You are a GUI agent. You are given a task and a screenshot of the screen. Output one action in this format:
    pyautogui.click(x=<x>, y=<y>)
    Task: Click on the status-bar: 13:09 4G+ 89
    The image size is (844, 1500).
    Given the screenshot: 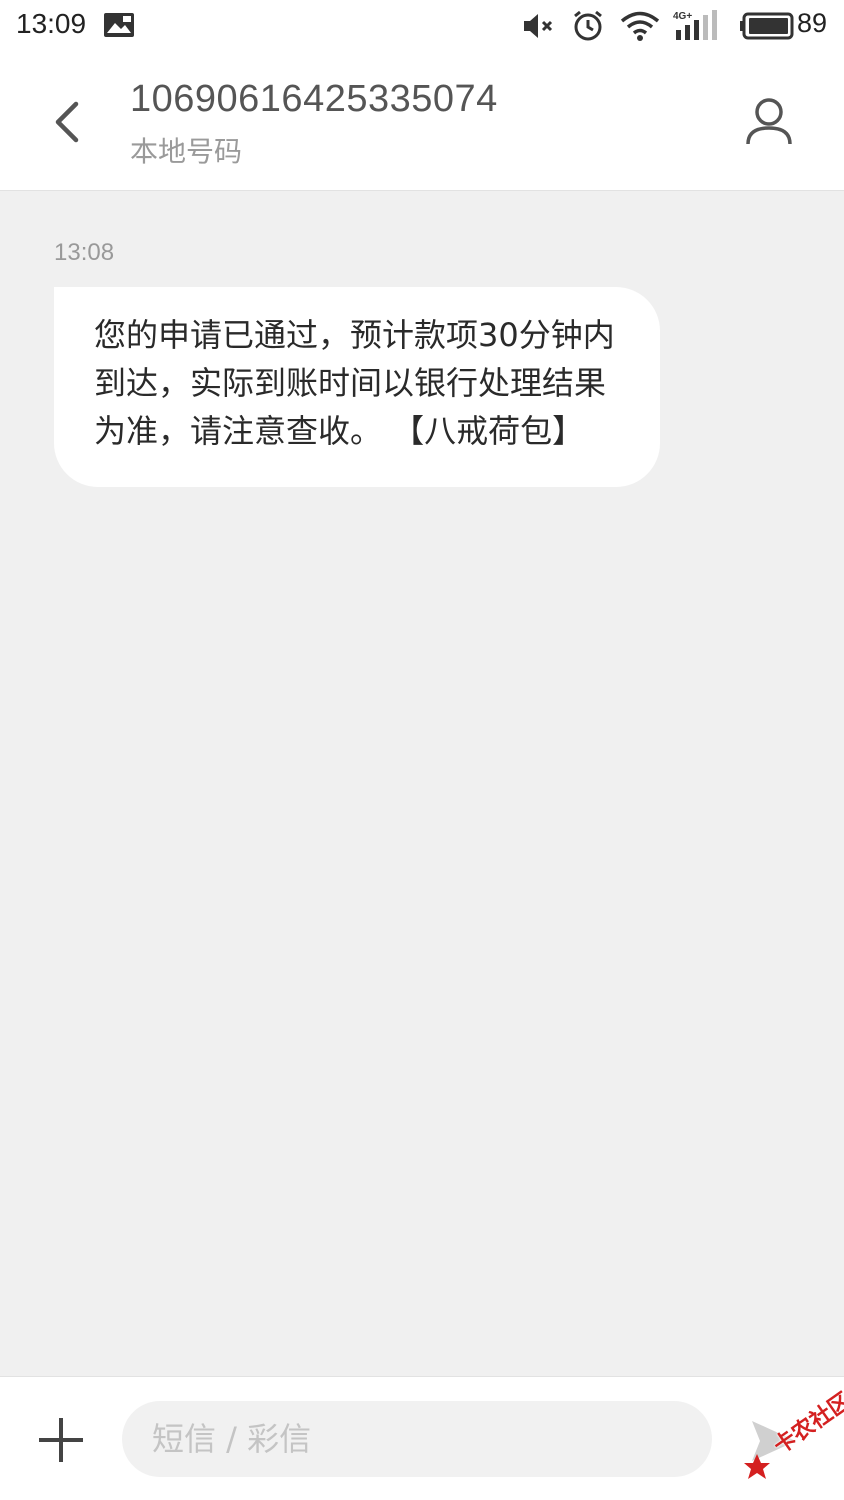 What is the action you would take?
    pyautogui.click(x=422, y=26)
    